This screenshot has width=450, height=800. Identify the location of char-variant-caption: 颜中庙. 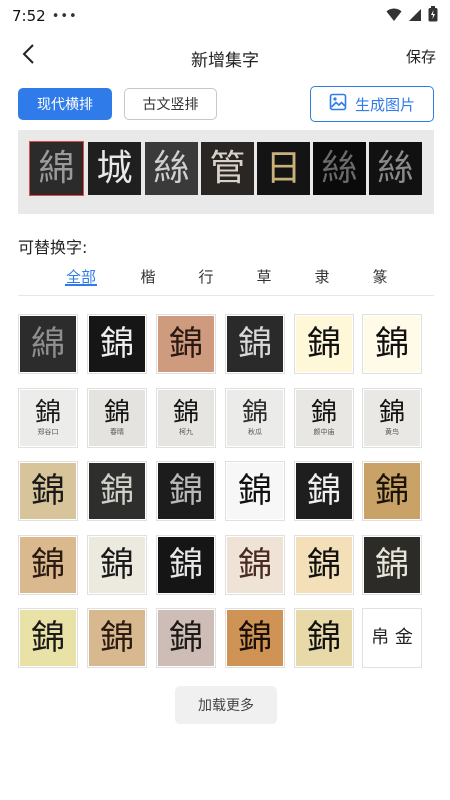
(324, 432).